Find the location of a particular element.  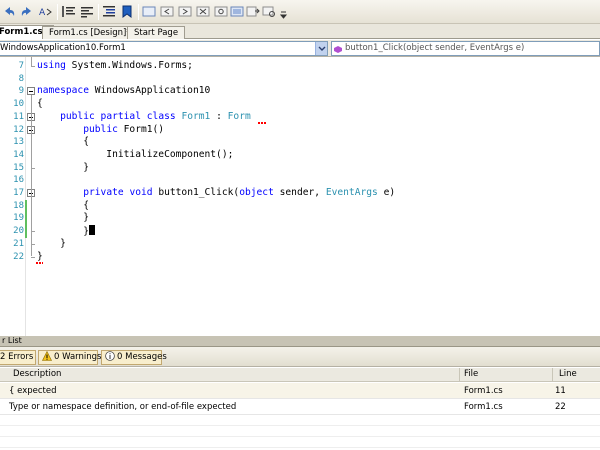

messages-filter-button: 0 Messages is located at coordinates (134, 357).